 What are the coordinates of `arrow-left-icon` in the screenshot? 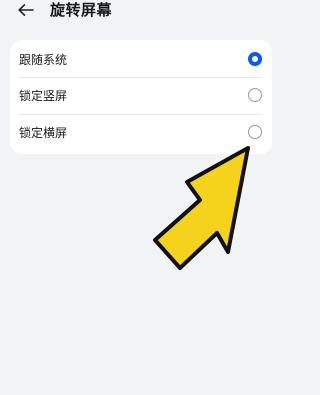 It's located at (26, 10).